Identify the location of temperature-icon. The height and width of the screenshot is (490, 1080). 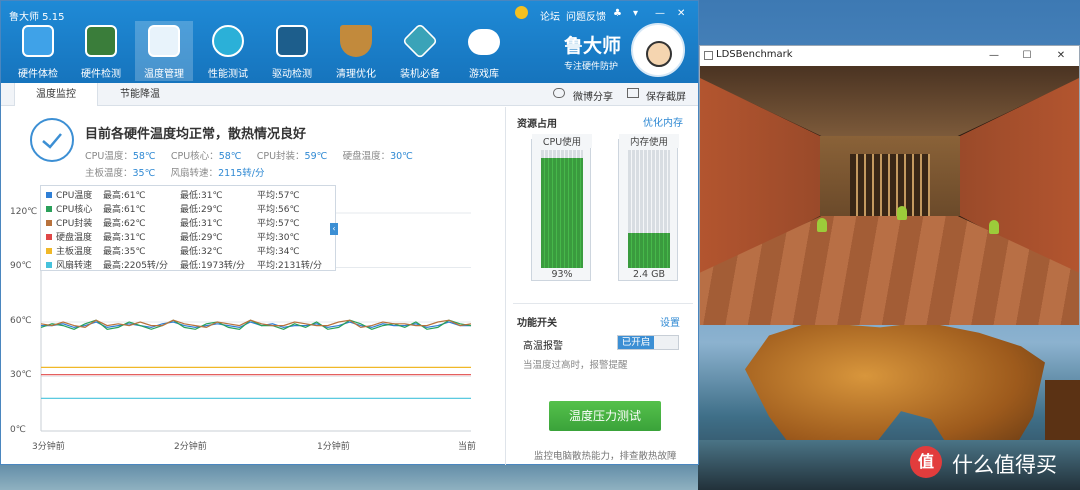
(164, 41).